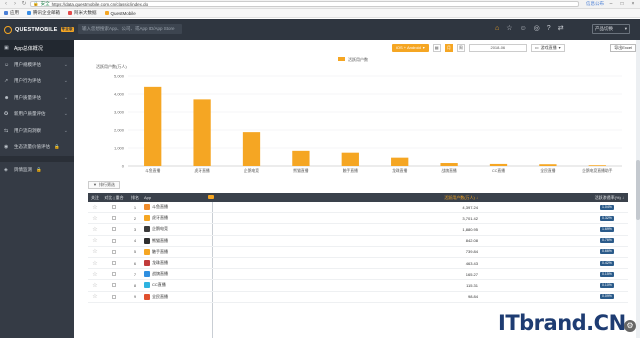  What do you see at coordinates (24, 4) in the screenshot?
I see `reload-icon: ↻` at bounding box center [24, 4].